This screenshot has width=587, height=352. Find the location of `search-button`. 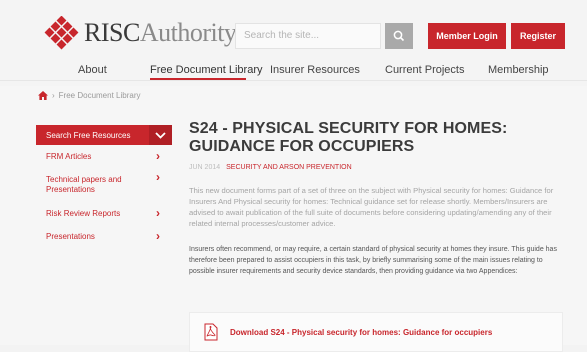

search-button is located at coordinates (399, 36).